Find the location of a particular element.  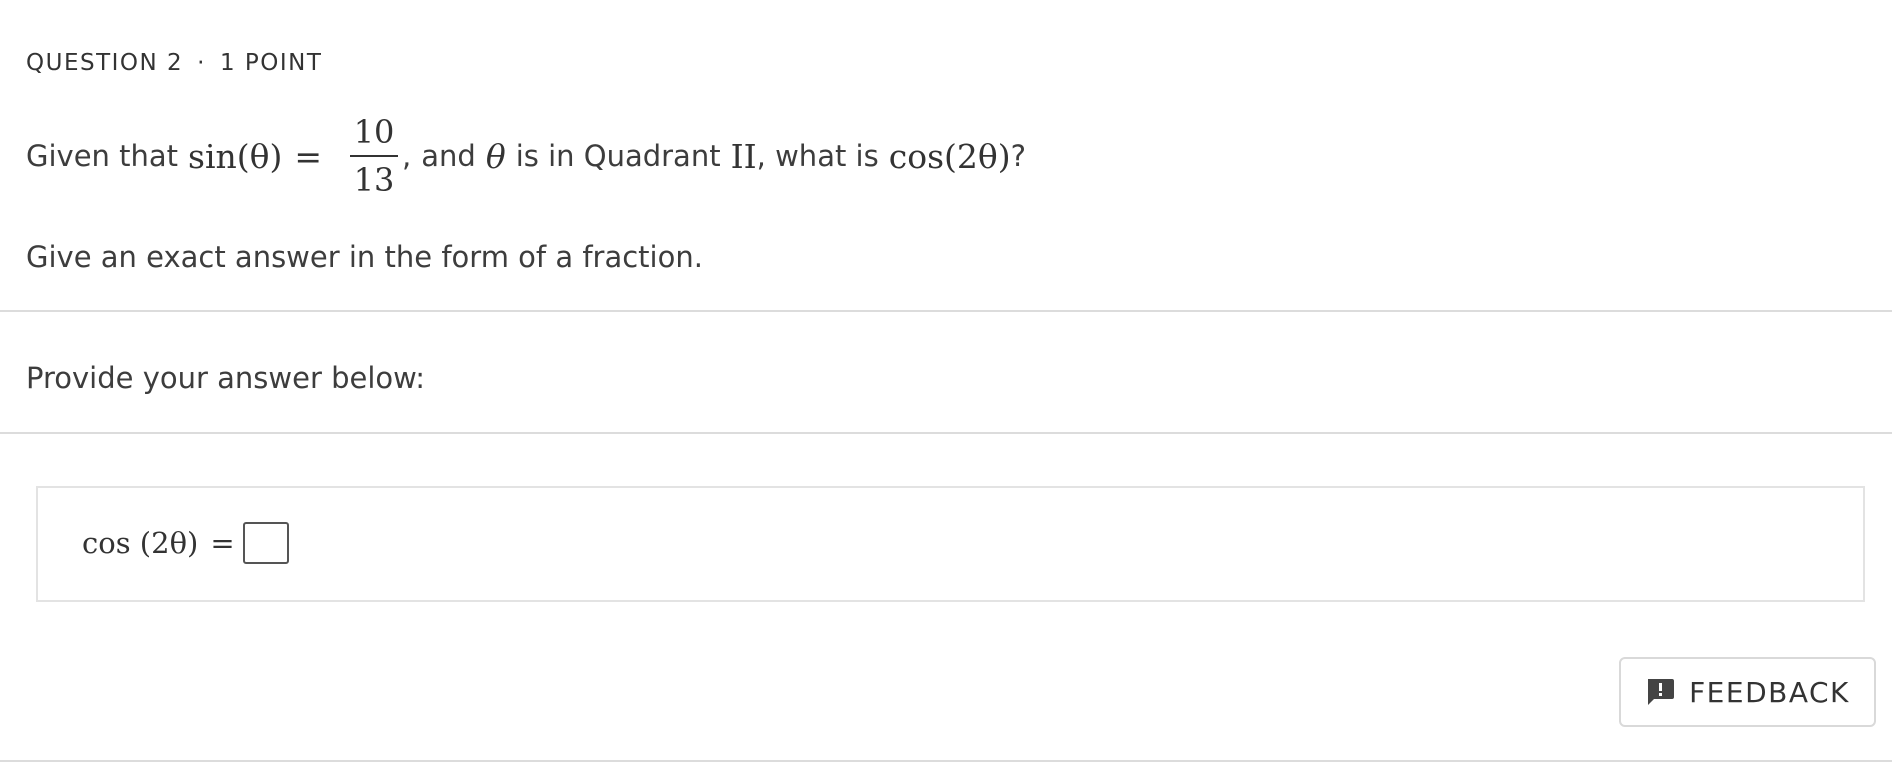

feedback-button: FEEDBACK is located at coordinates (1747, 692).